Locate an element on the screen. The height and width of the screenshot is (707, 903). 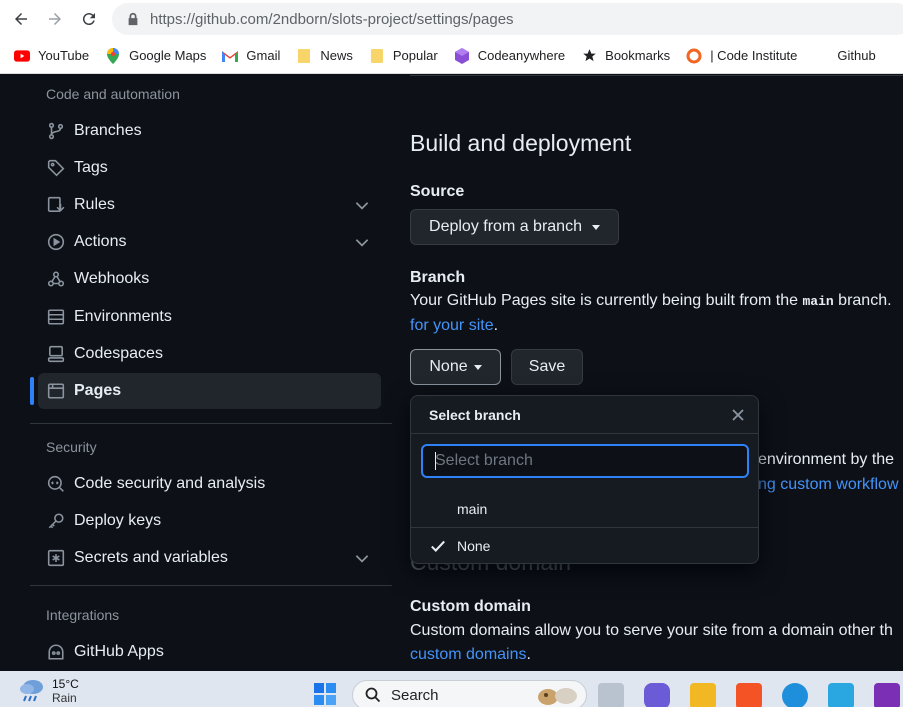
save-button-label: Save is located at coordinates (547, 366).